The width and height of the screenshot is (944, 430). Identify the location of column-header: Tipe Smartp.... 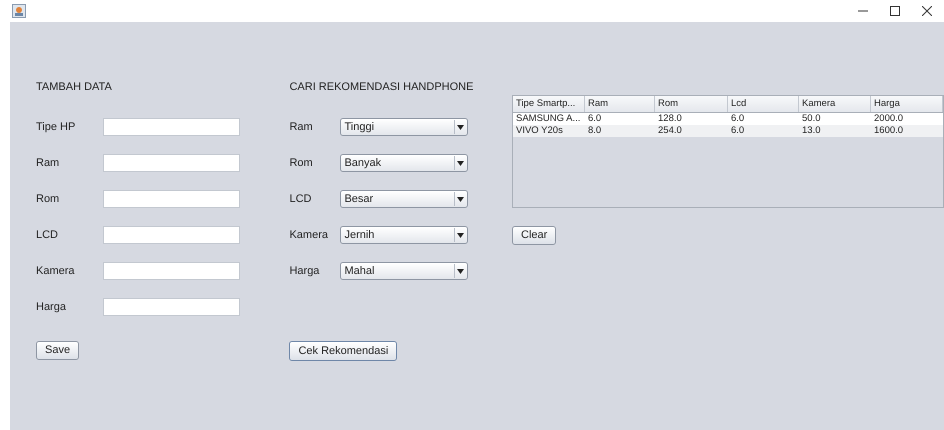
(549, 104).